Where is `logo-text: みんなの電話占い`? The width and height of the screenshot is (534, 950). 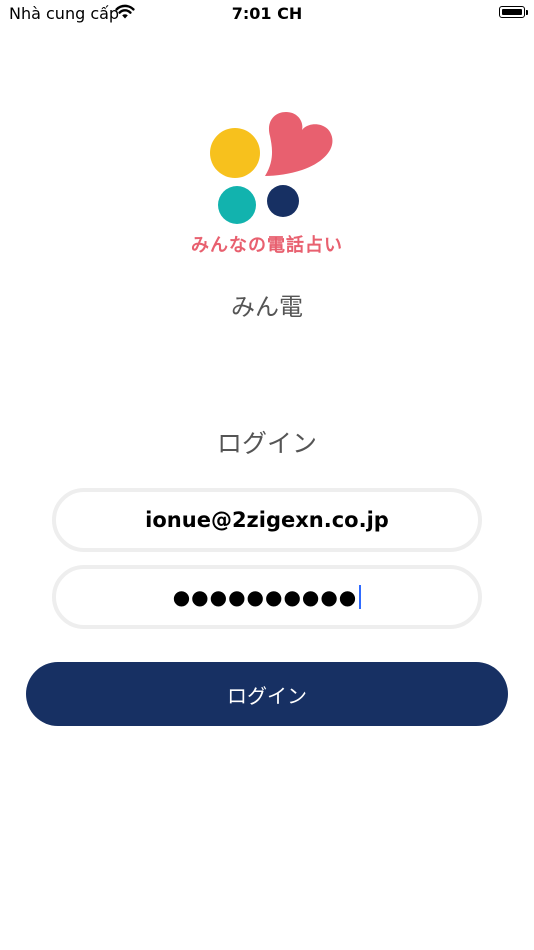 logo-text: みんなの電話占い is located at coordinates (267, 245).